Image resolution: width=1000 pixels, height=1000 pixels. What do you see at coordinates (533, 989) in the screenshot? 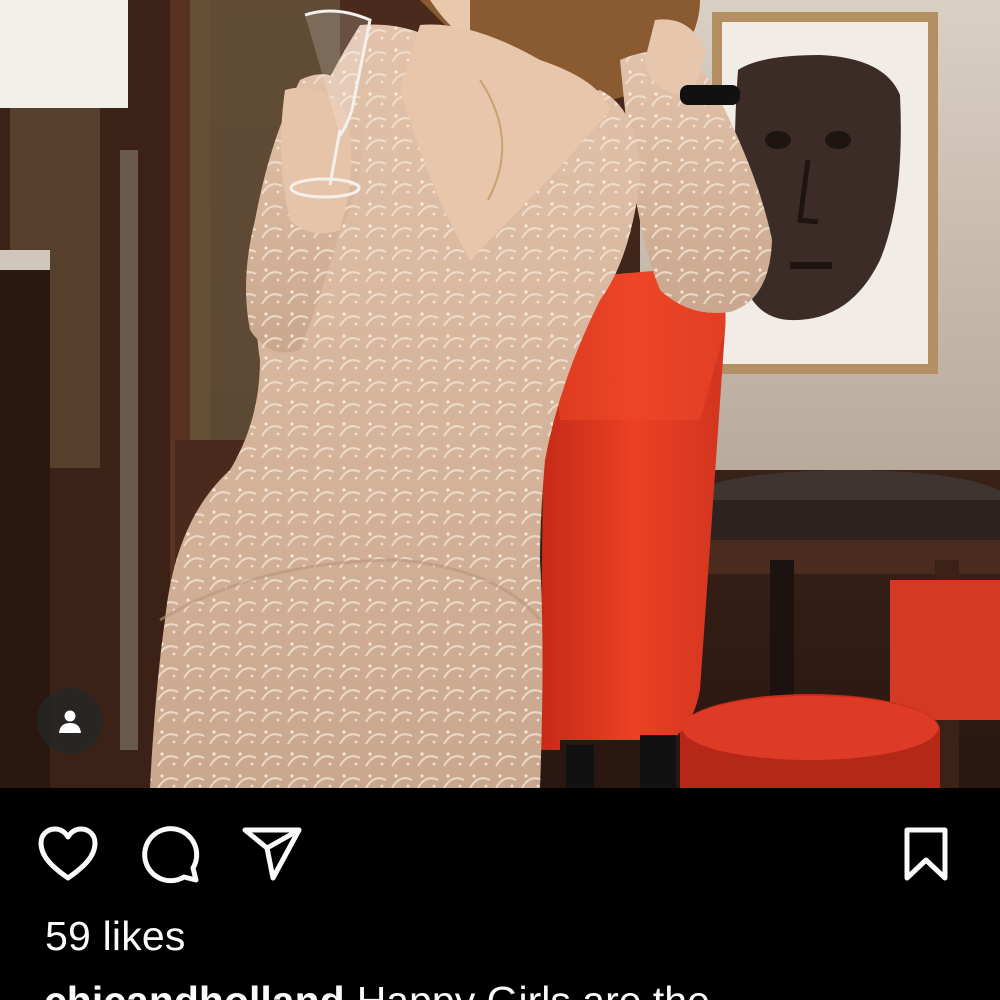
I see `caption-text: Happy Girls are the` at bounding box center [533, 989].